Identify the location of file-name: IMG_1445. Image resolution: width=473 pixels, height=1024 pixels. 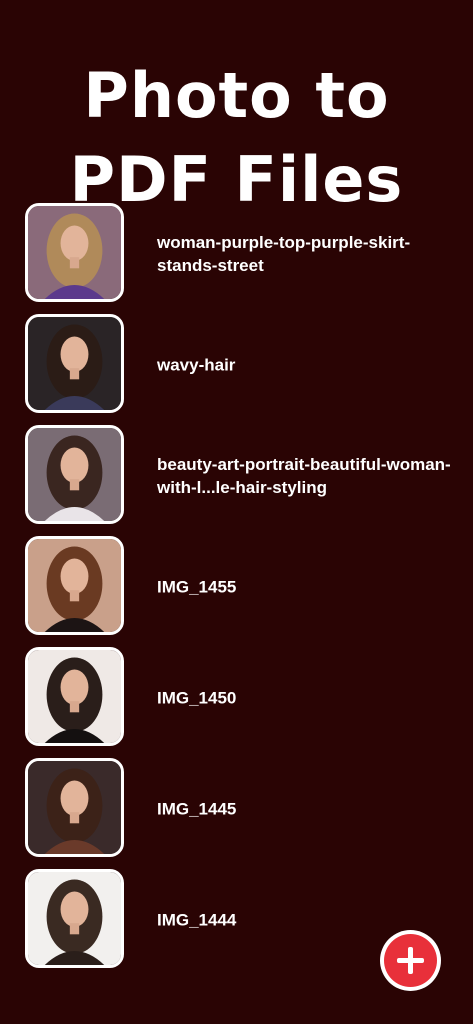
(197, 808).